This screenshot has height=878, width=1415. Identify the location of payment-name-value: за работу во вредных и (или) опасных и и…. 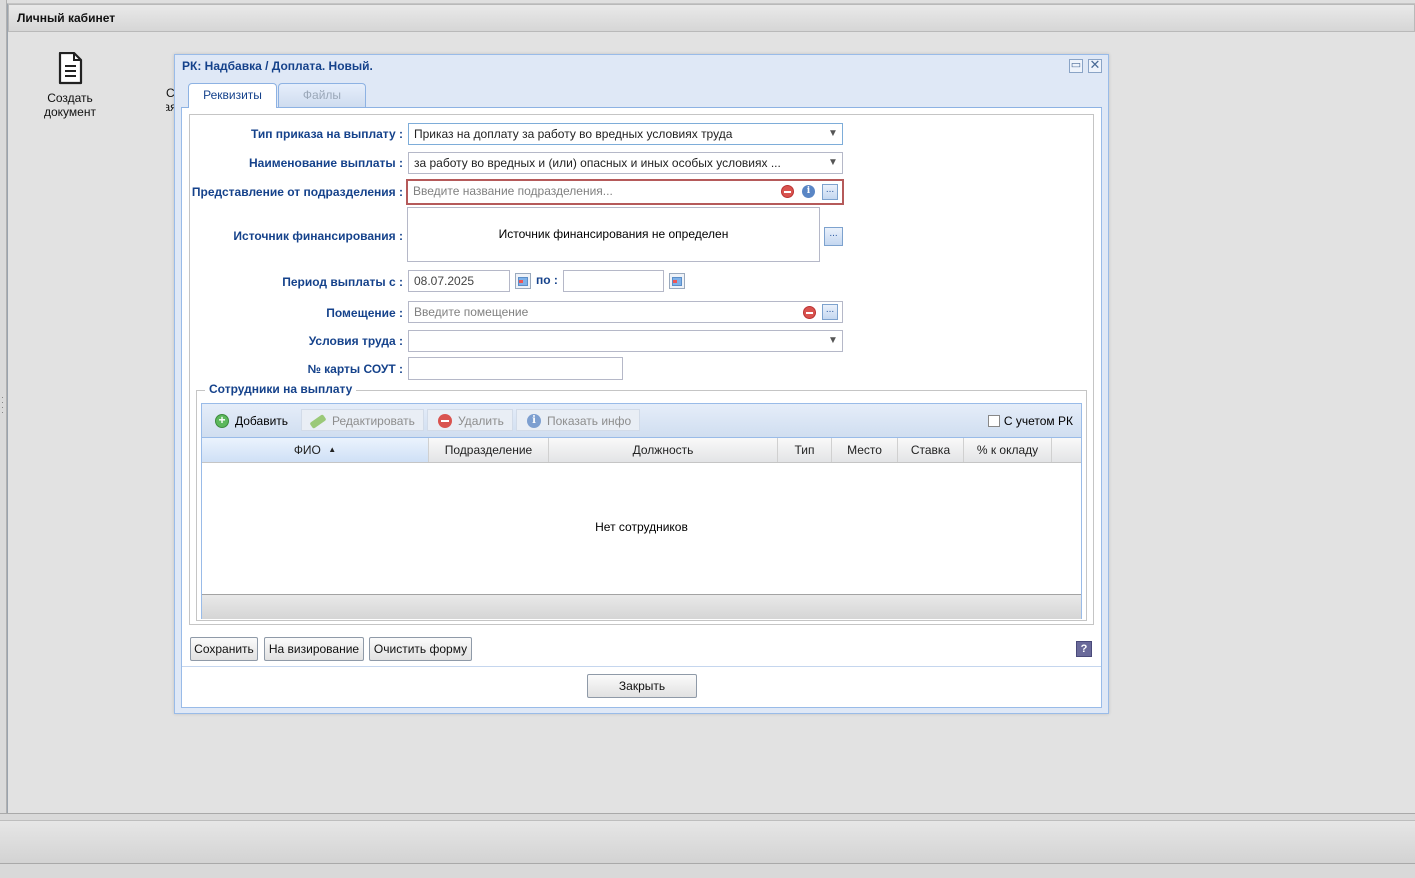
(597, 163).